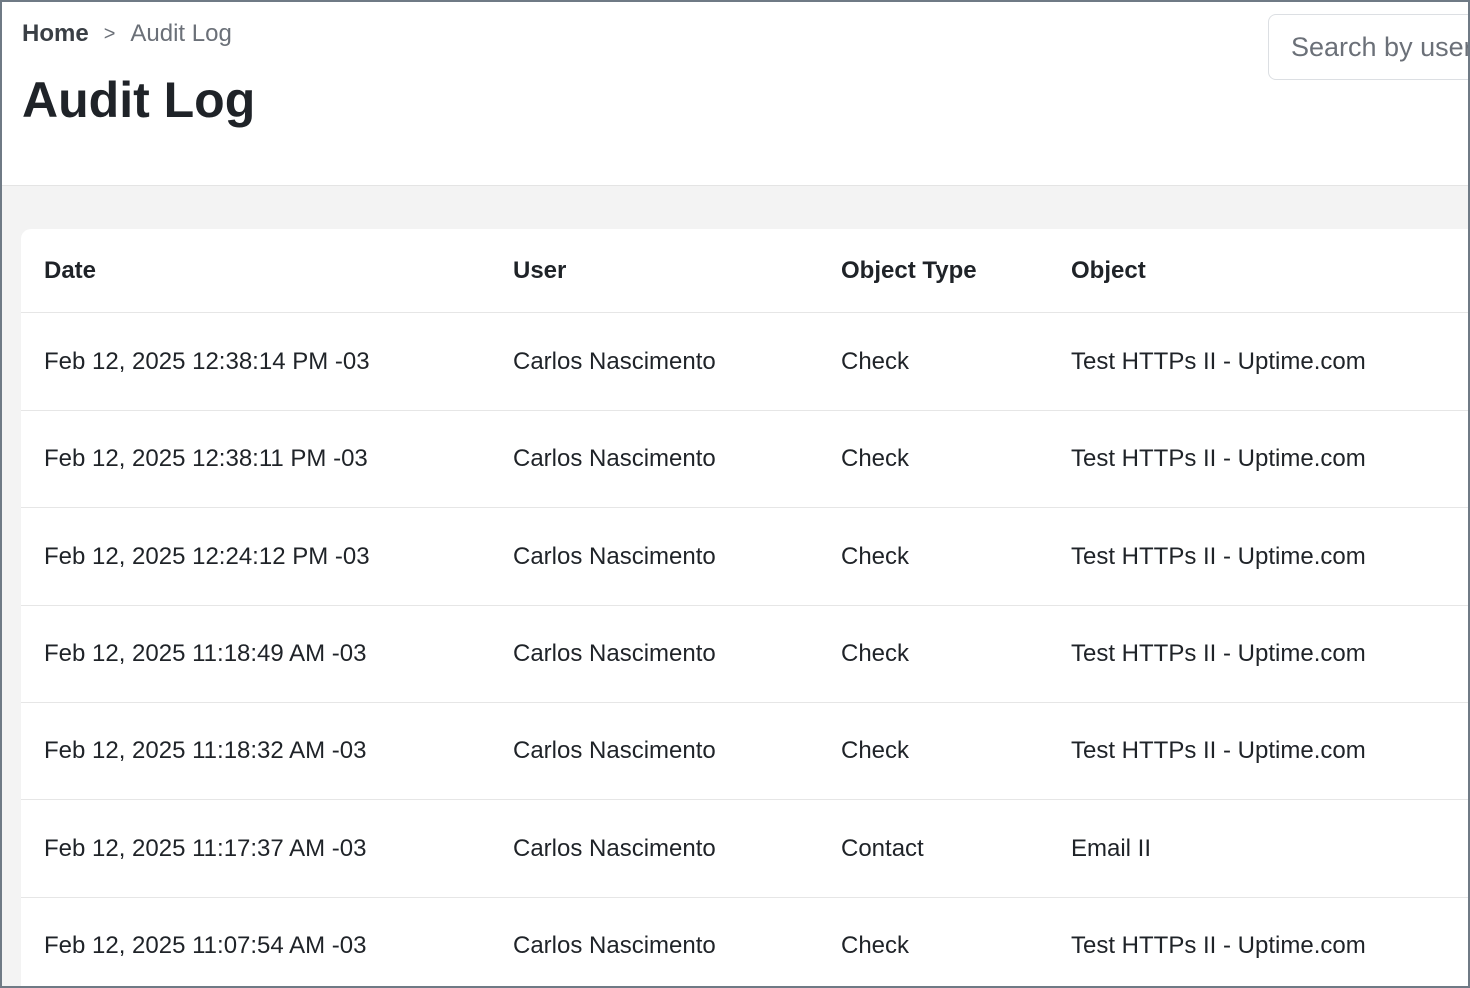 This screenshot has height=988, width=1470. Describe the element at coordinates (1111, 848) in the screenshot. I see `cell-object: Email II` at that location.